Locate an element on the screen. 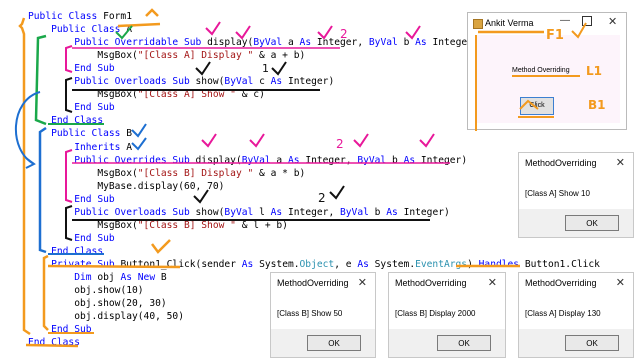  form-title: Ankit Verma is located at coordinates (509, 23).